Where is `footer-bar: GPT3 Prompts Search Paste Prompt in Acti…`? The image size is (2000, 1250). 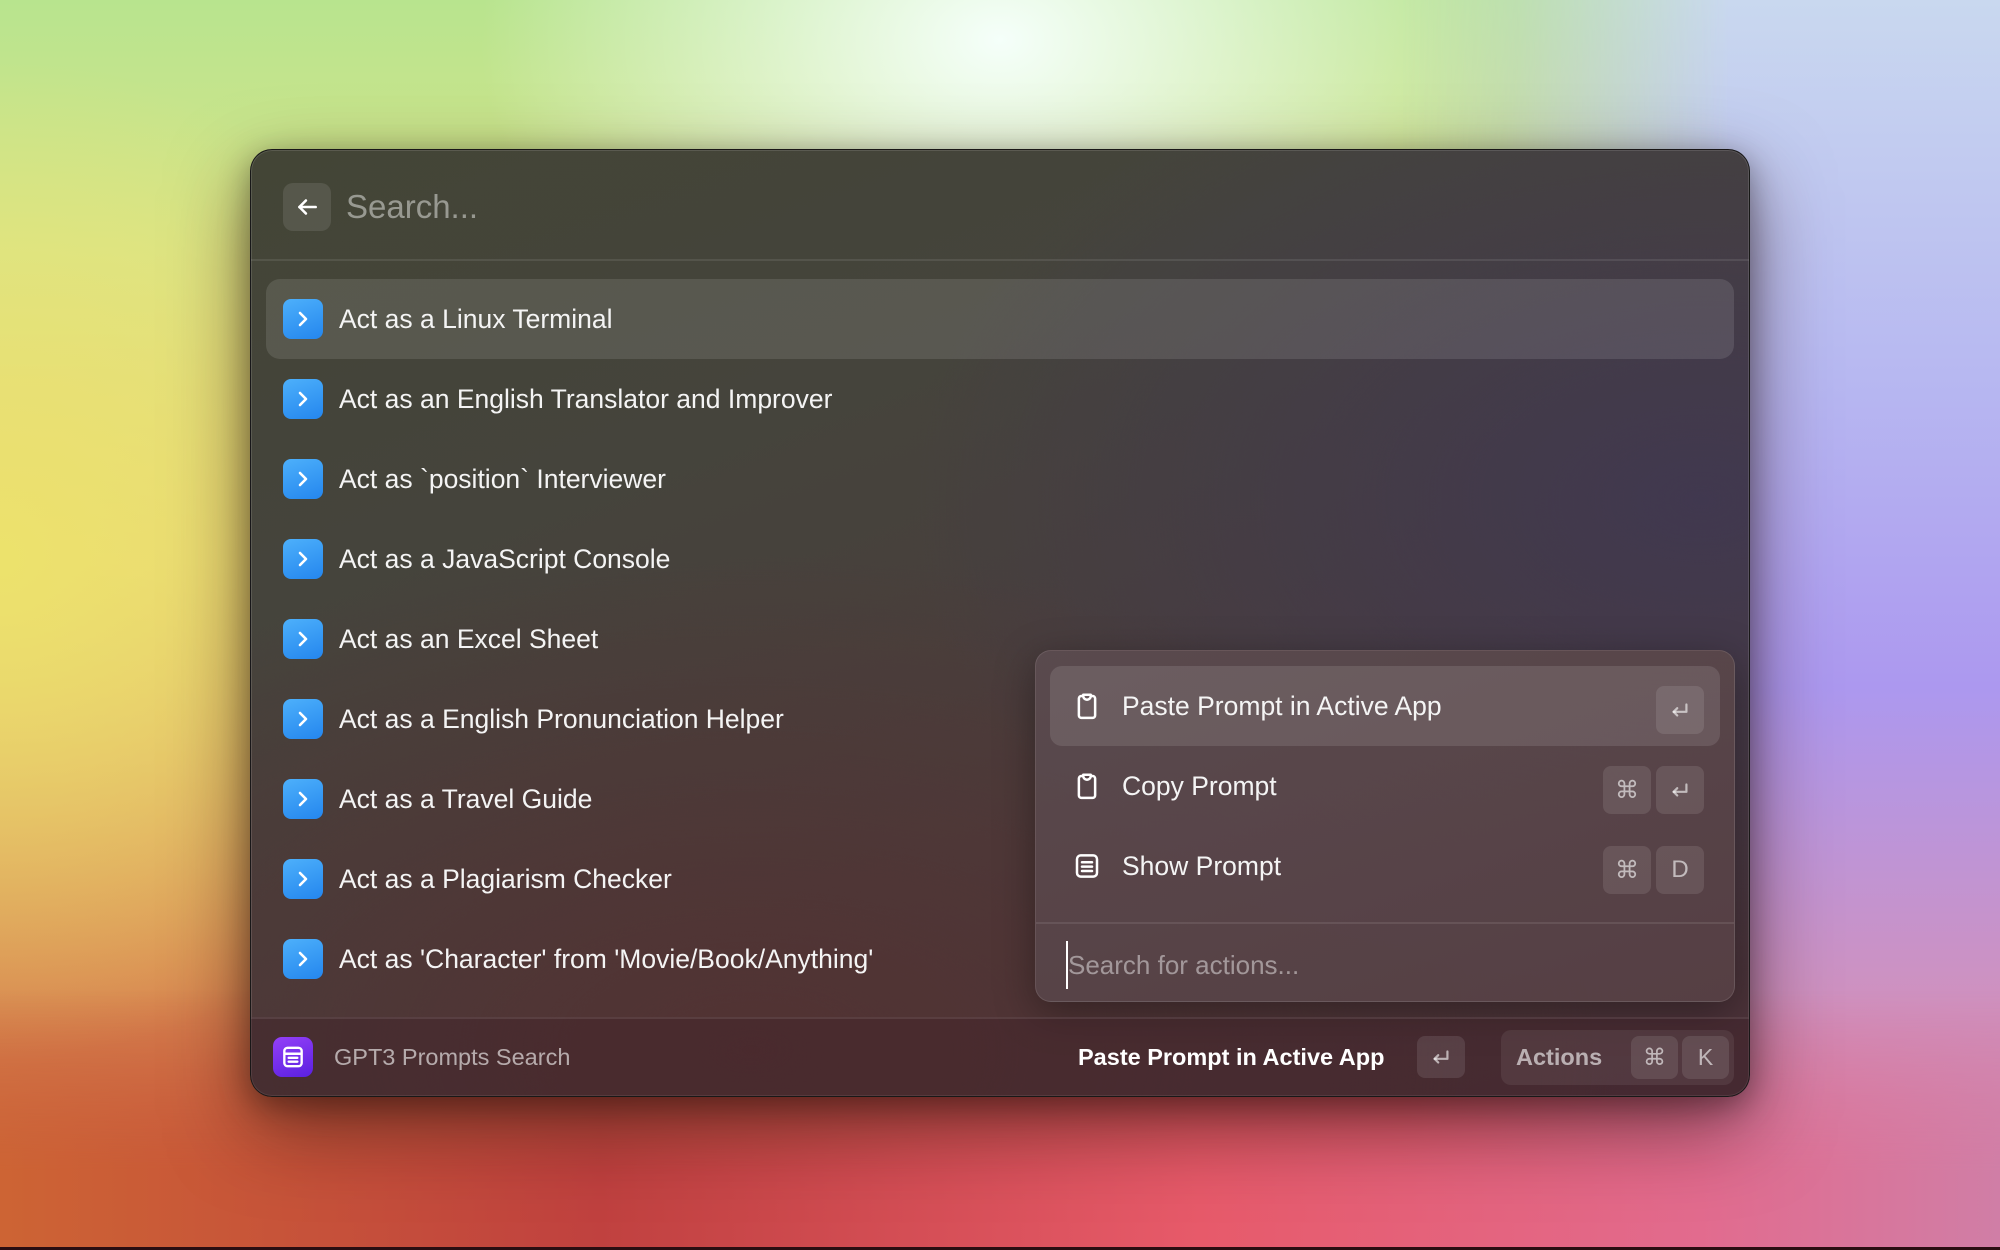 footer-bar: GPT3 Prompts Search Paste Prompt in Acti… is located at coordinates (1000, 1056).